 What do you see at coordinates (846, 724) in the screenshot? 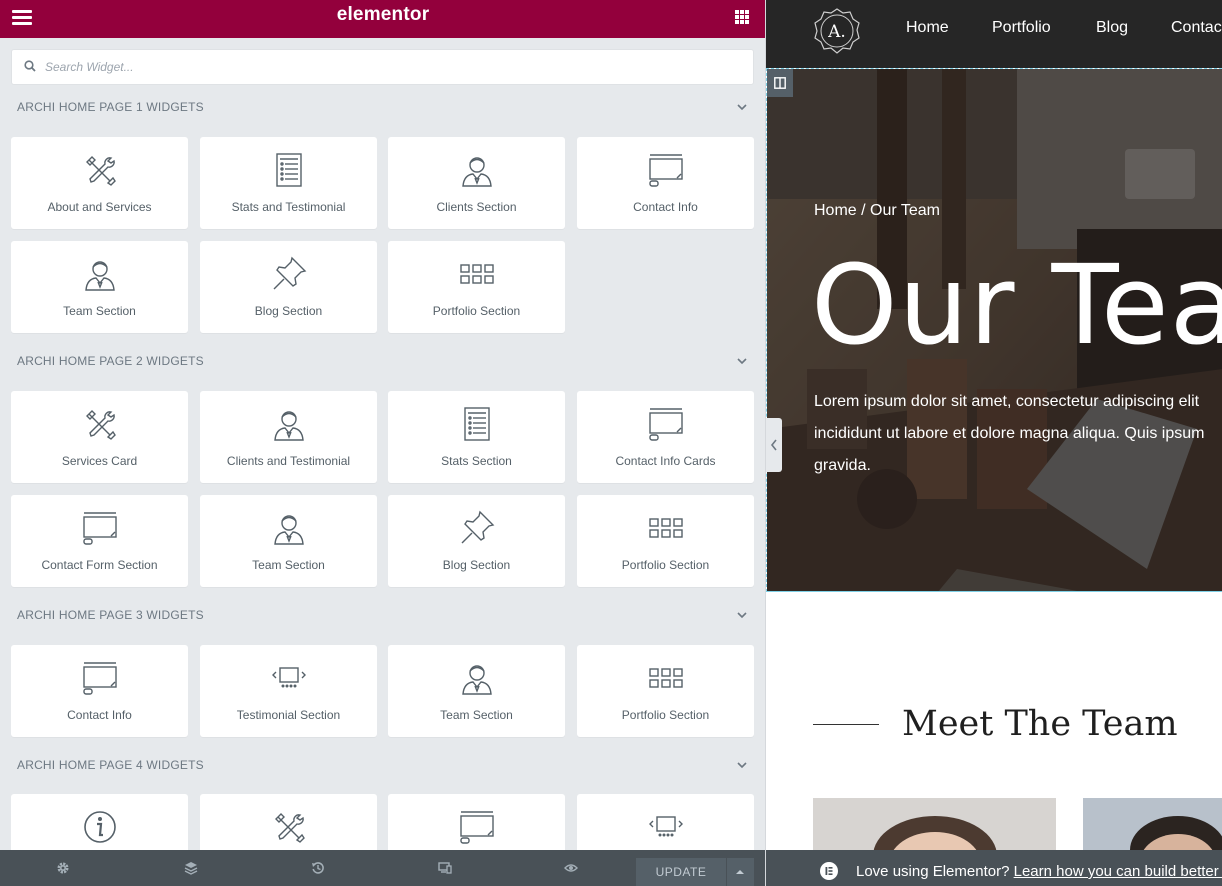
I see `heading-divider` at bounding box center [846, 724].